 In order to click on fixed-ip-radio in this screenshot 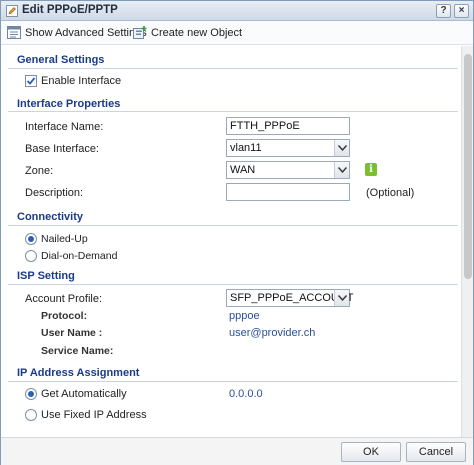, I will do `click(31, 415)`.